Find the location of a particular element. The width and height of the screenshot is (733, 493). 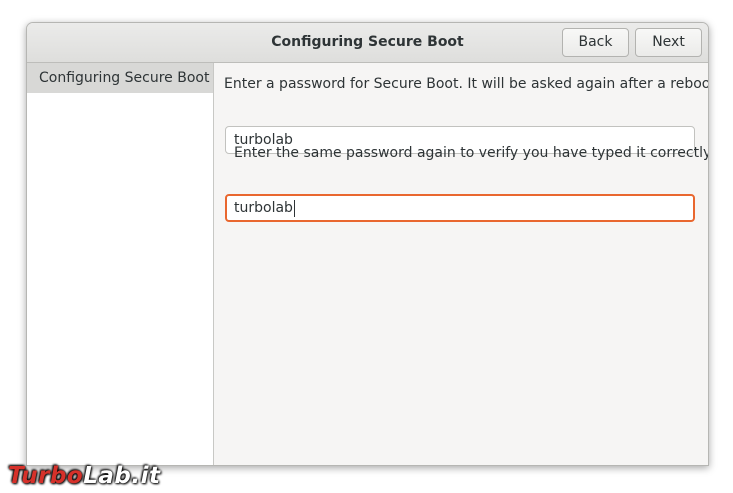

watermark-part-turbo: Turbo is located at coordinates (46, 476).